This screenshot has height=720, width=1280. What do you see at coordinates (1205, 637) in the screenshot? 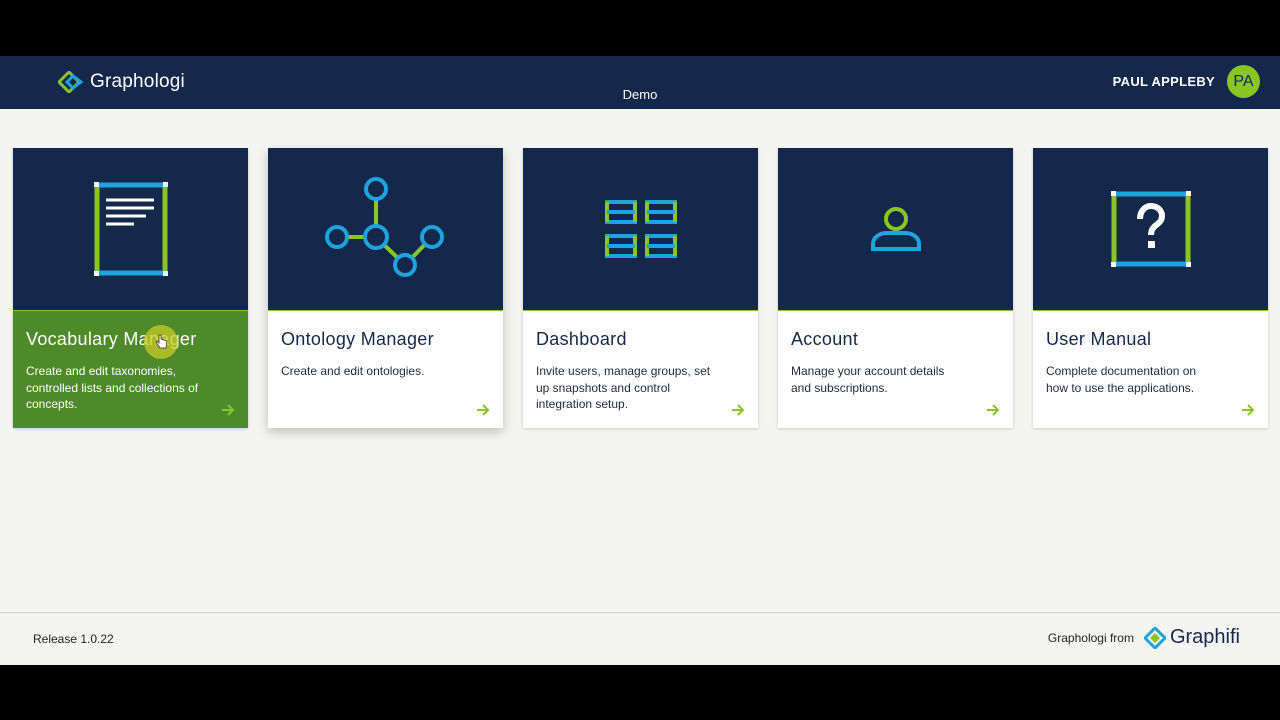
I see `brand-name: Graphifi` at bounding box center [1205, 637].